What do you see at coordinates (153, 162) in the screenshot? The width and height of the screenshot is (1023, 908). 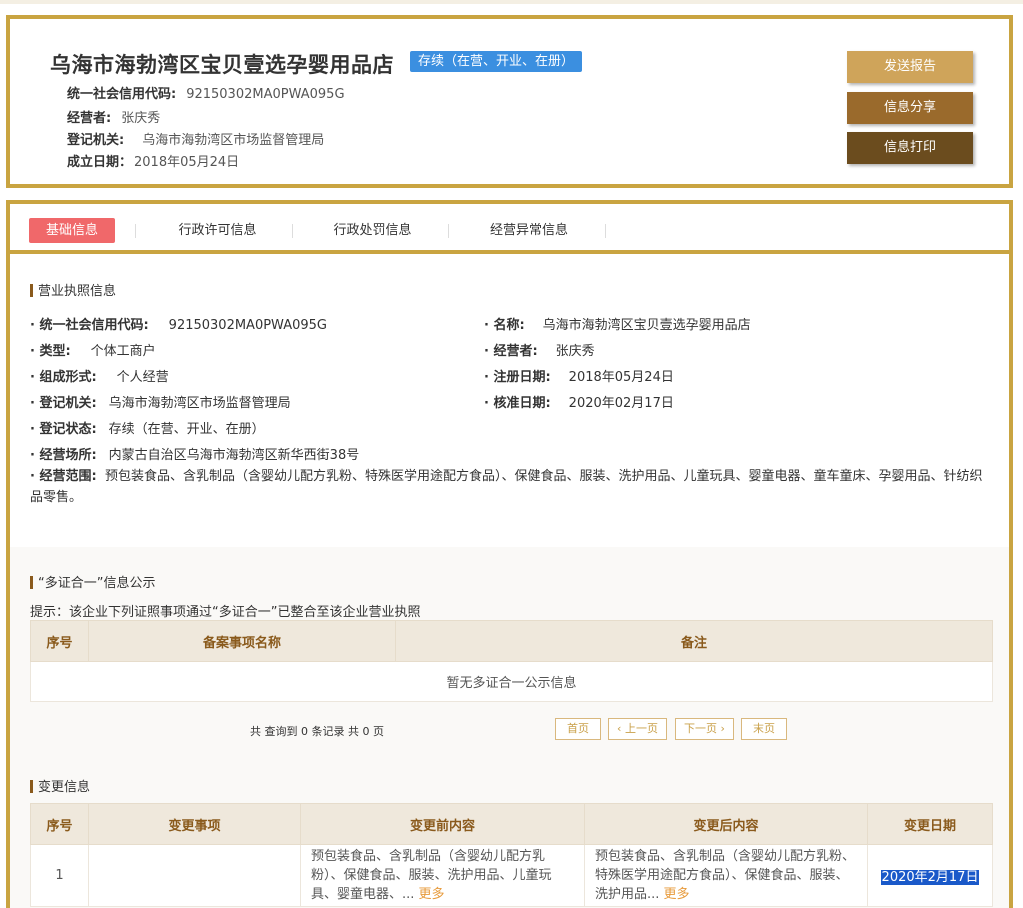 I see `header-established-date: 成立日期： 2018年05月24日` at bounding box center [153, 162].